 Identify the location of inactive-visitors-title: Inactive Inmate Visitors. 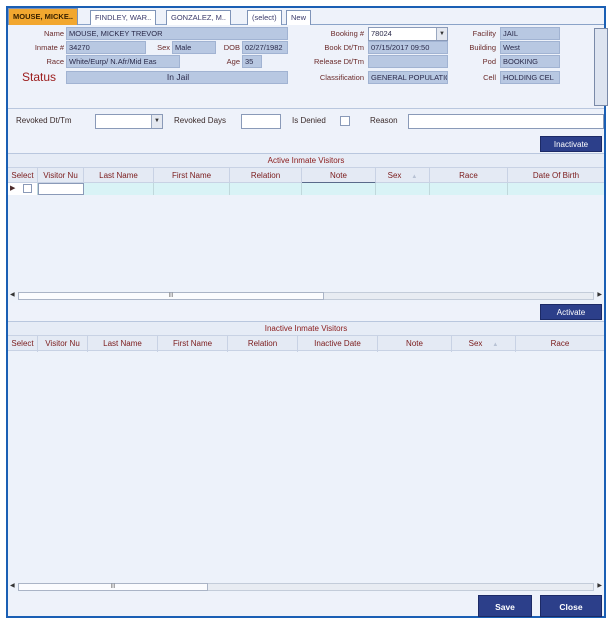
(306, 328).